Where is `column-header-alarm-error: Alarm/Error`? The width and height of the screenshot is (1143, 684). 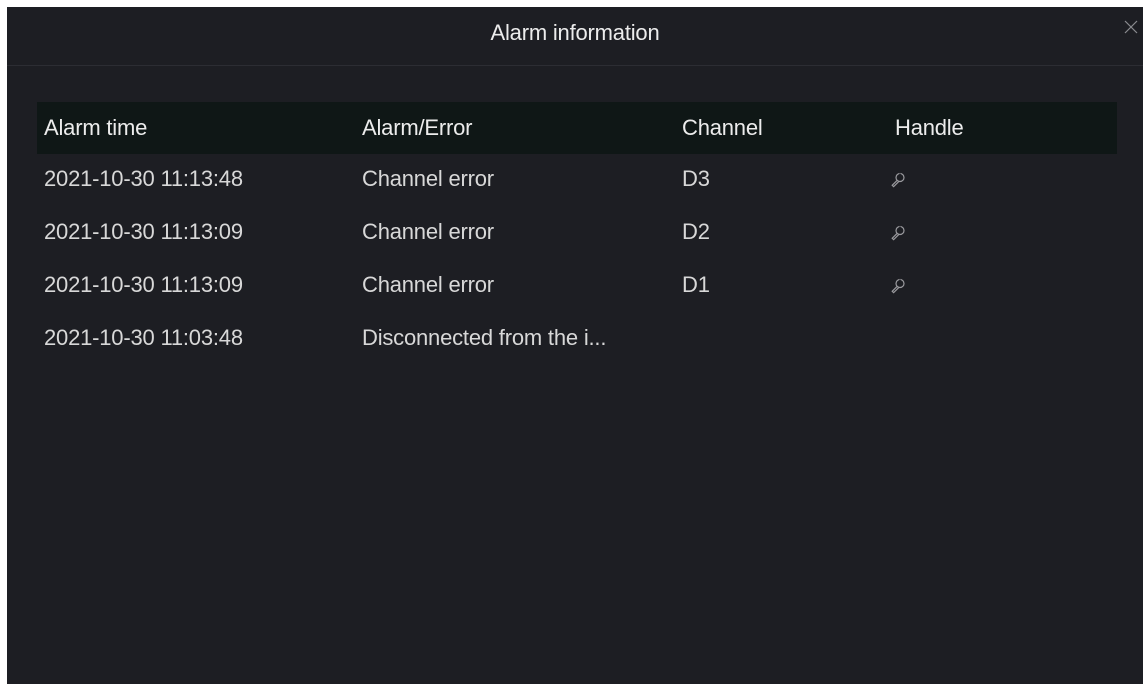
column-header-alarm-error: Alarm/Error is located at coordinates (417, 127).